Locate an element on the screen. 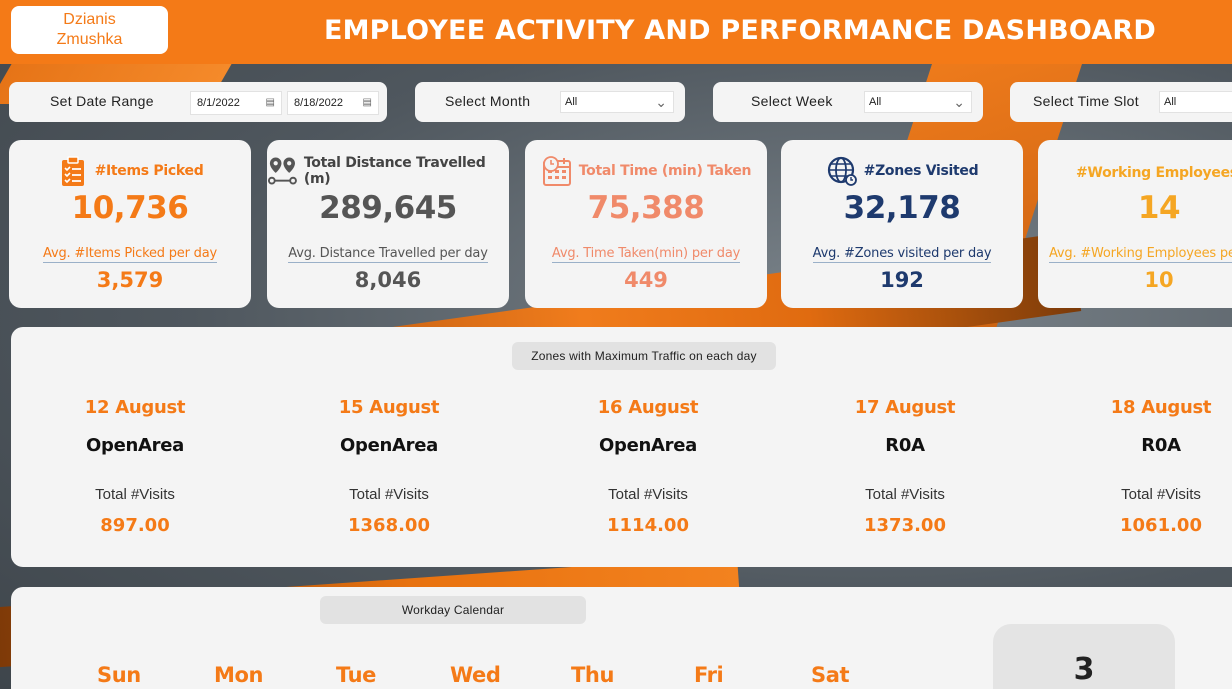 The height and width of the screenshot is (689, 1232). kpi-sub-value: 192 is located at coordinates (902, 280).